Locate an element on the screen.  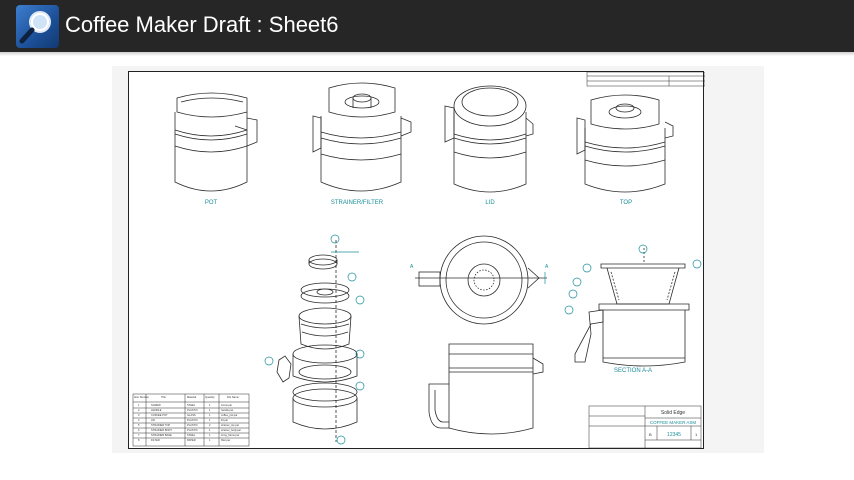
lid-view is located at coordinates (489, 139).